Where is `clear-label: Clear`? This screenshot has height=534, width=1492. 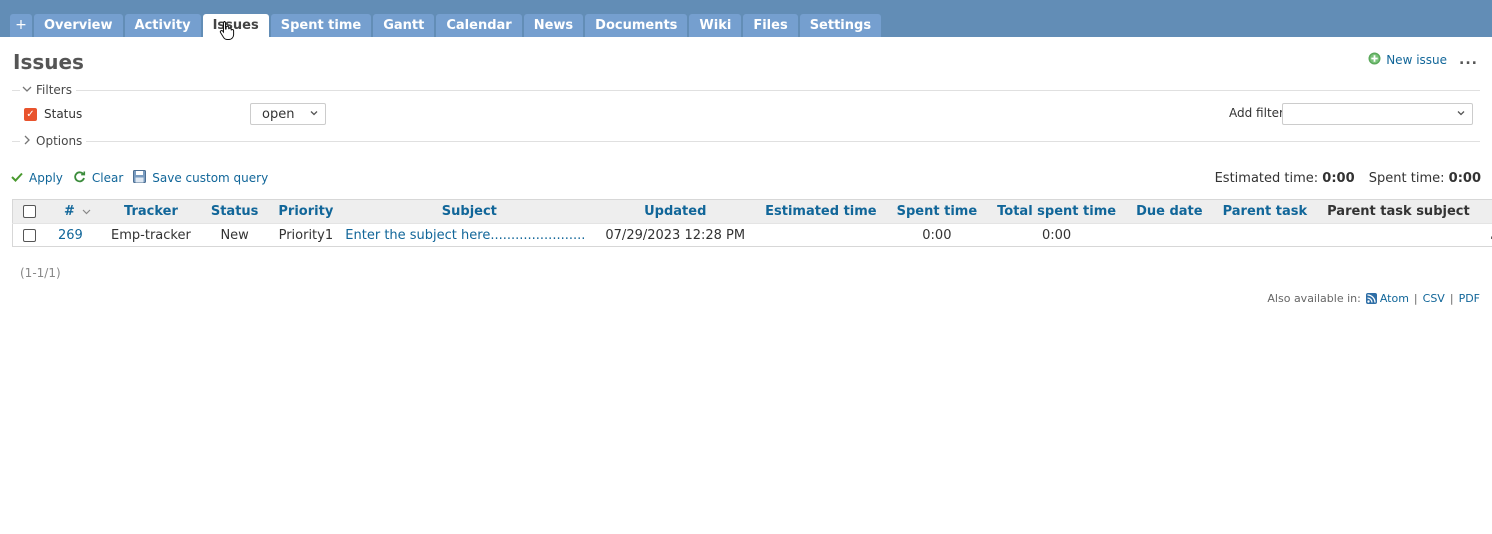 clear-label: Clear is located at coordinates (107, 178).